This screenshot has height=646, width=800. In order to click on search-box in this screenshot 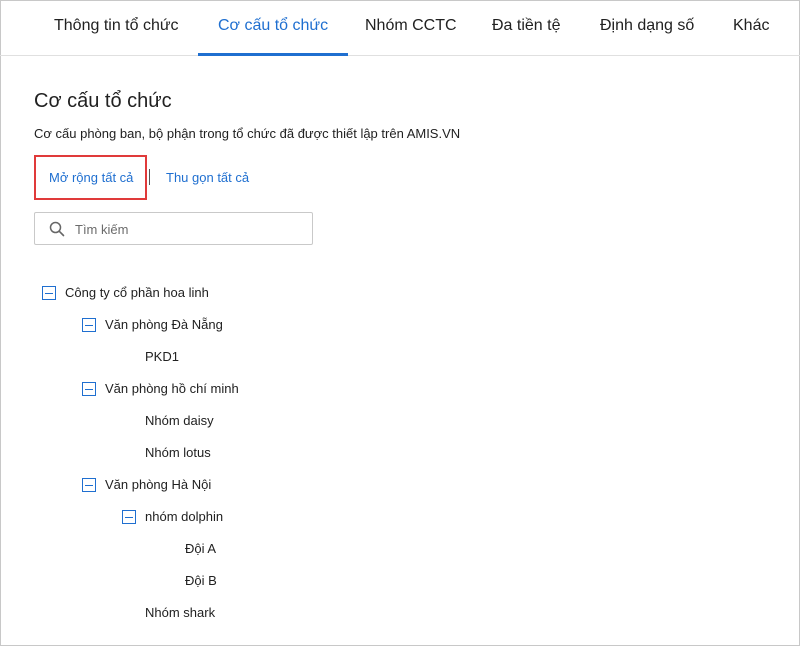, I will do `click(173, 228)`.